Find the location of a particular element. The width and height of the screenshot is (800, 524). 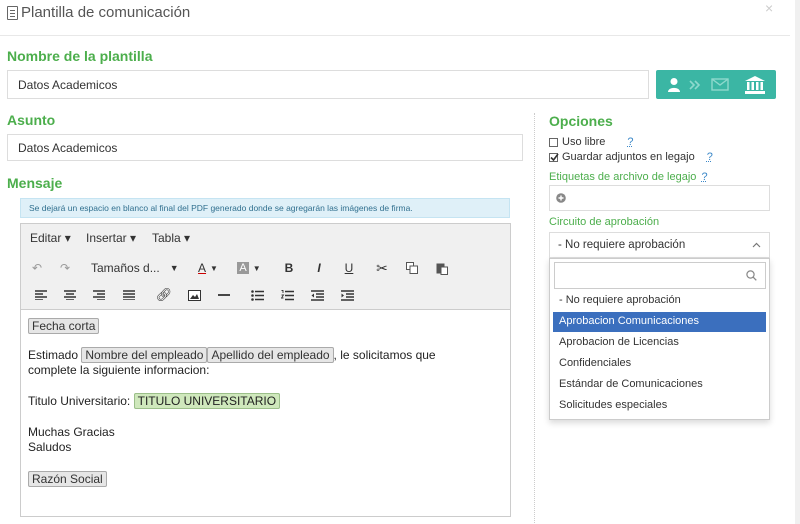

document-icon is located at coordinates (12, 13).